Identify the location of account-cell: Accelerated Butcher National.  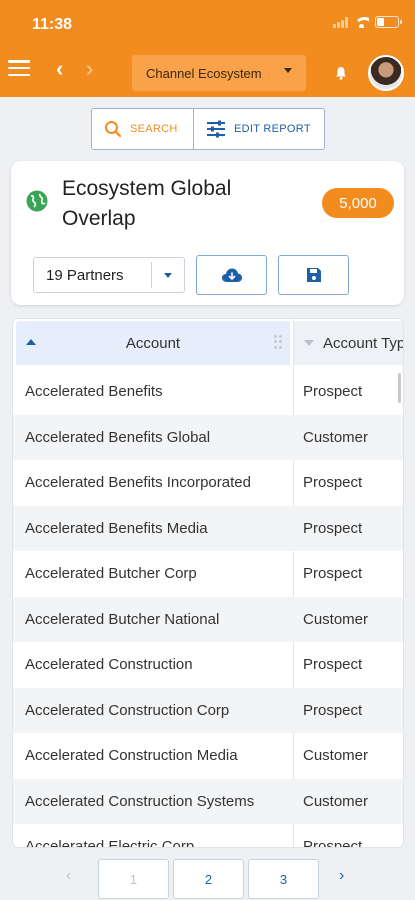
(122, 619).